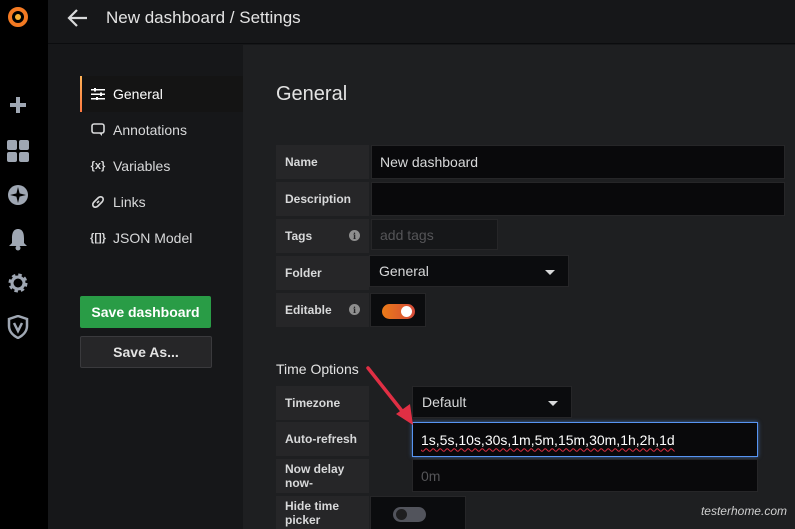  What do you see at coordinates (322, 236) in the screenshot?
I see `tags-label: Tags i` at bounding box center [322, 236].